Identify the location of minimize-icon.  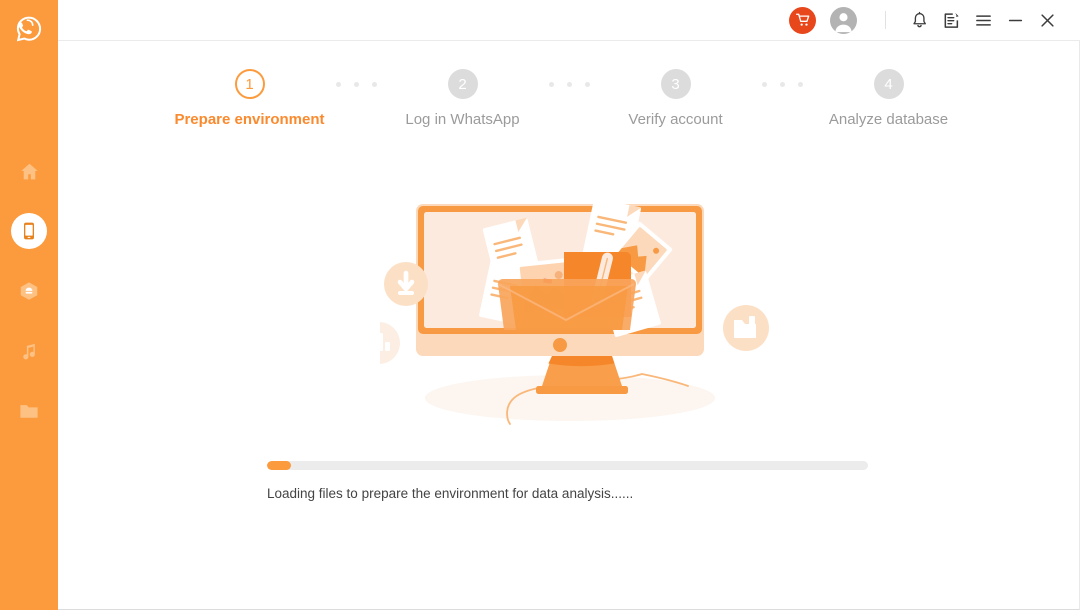
(1015, 20).